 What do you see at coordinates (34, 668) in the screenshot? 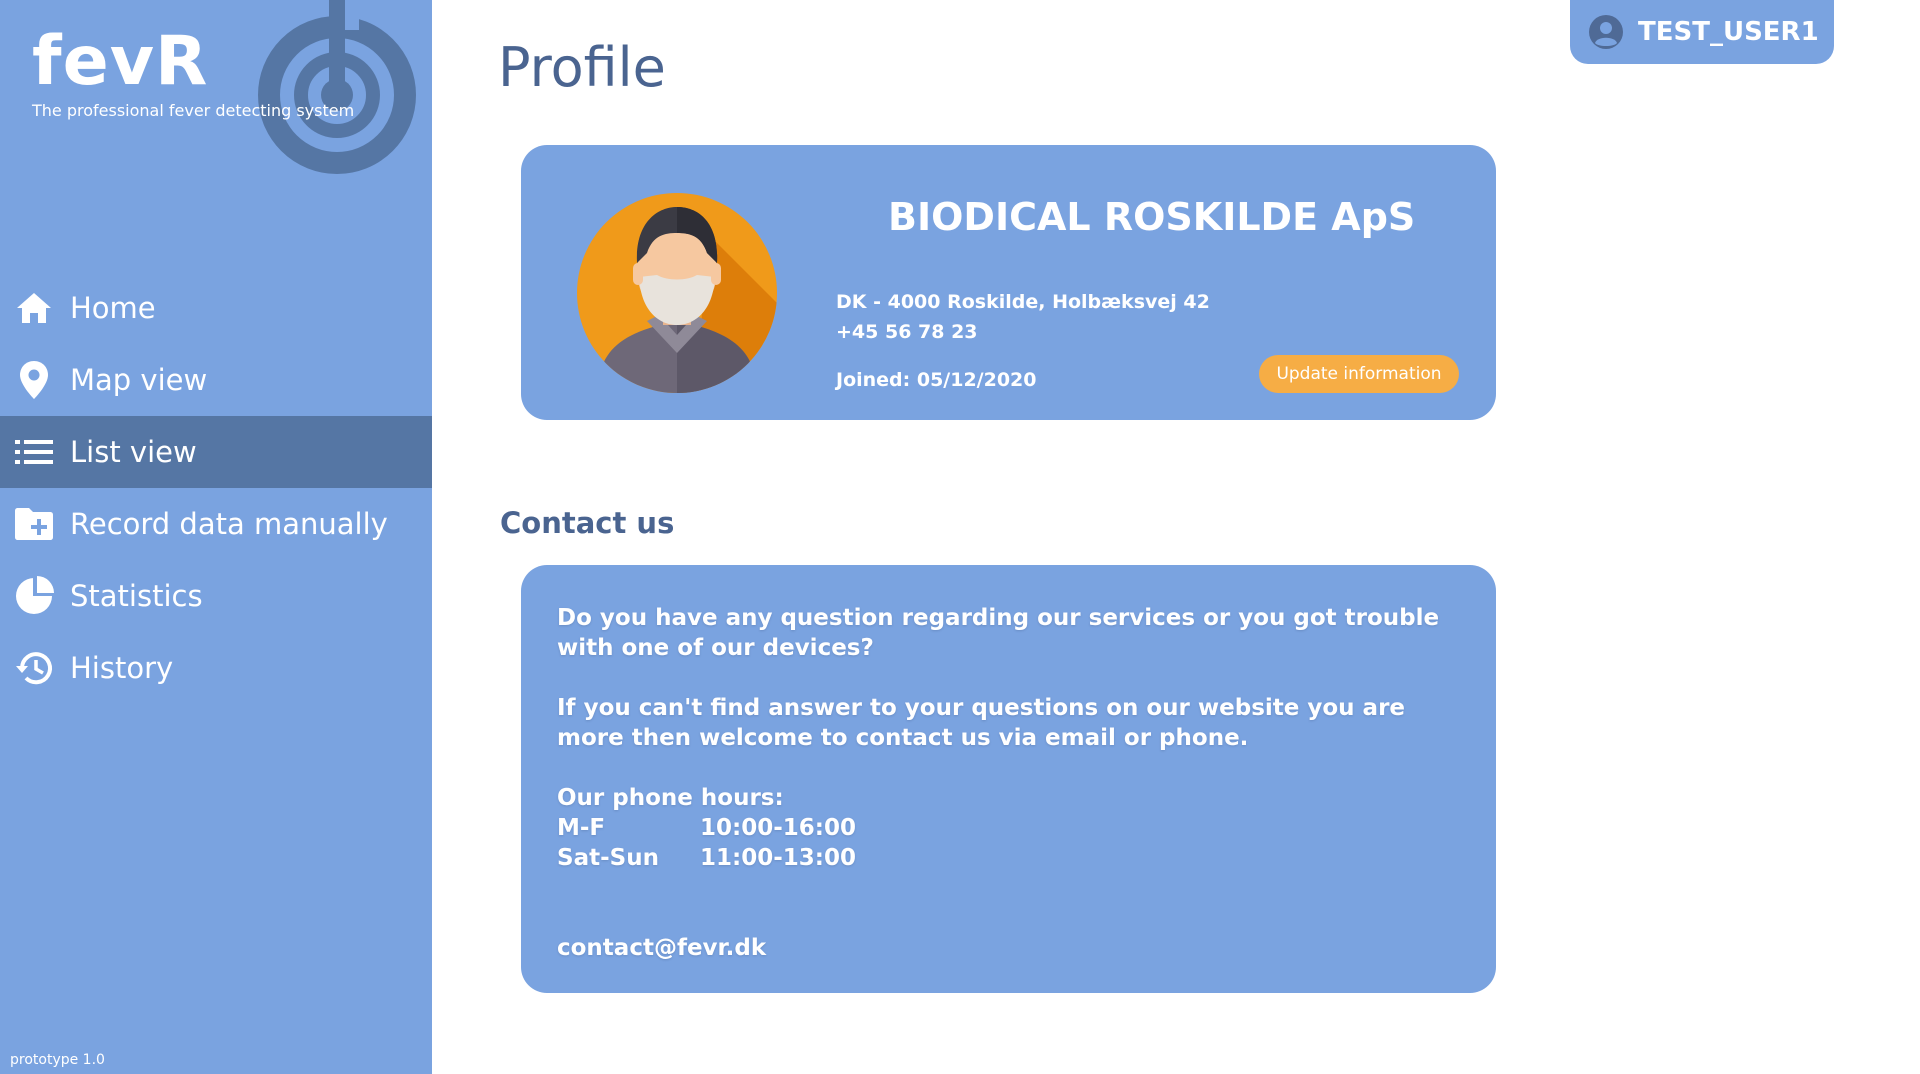
I see `history-icon` at bounding box center [34, 668].